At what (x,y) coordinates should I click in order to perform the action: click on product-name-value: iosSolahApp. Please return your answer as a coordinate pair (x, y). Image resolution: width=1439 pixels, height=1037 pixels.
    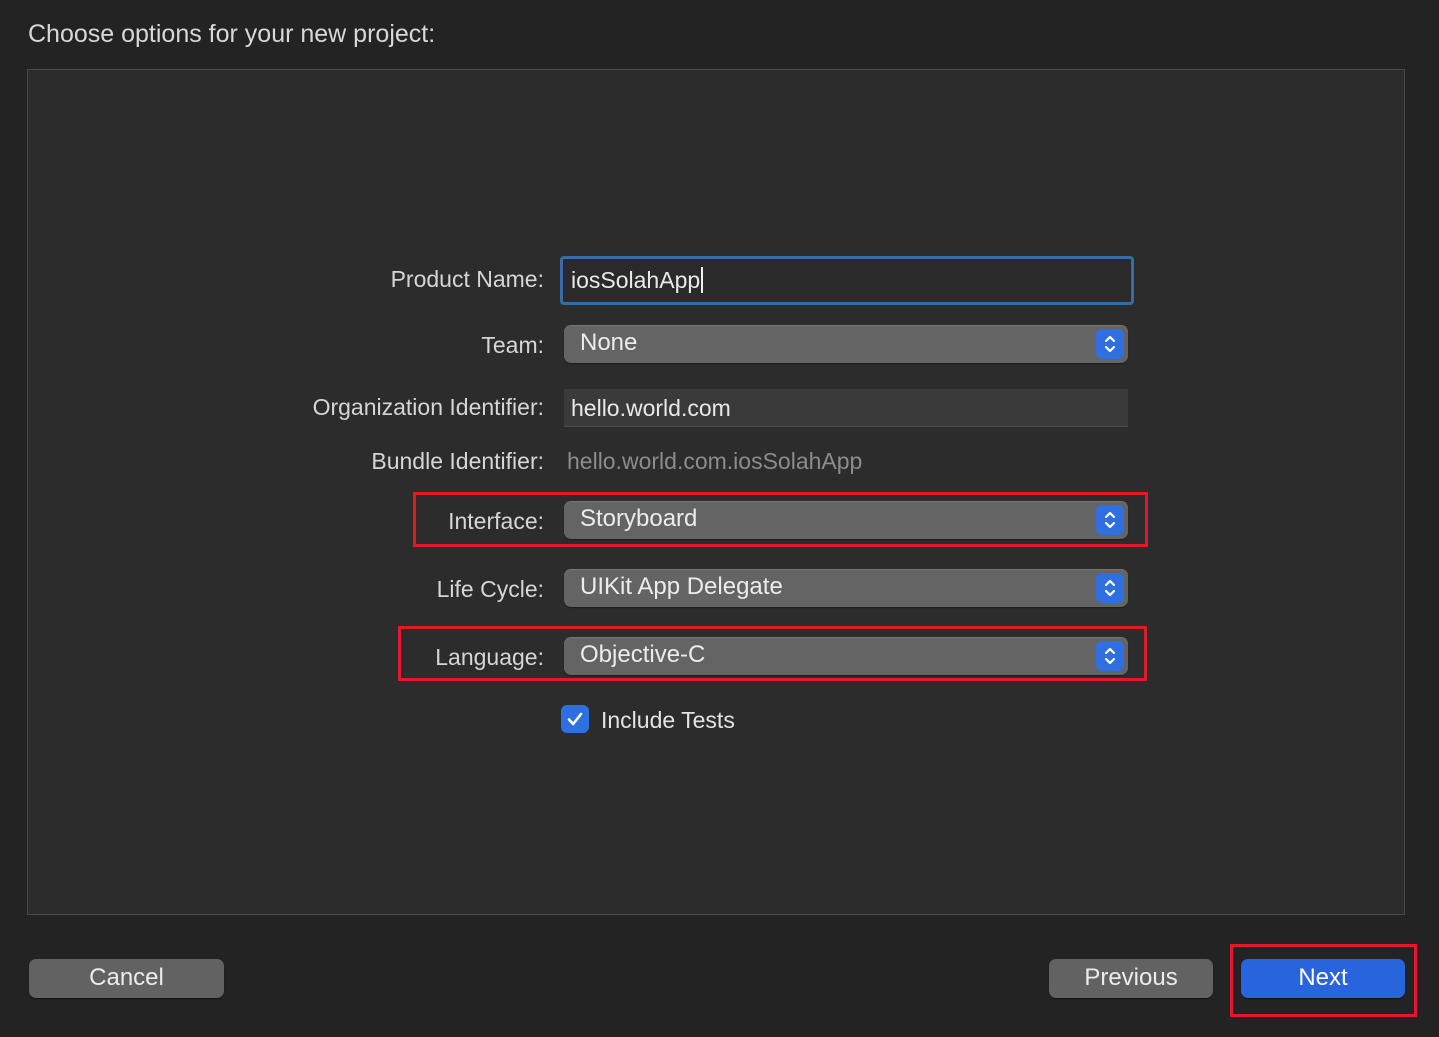
    Looking at the image, I should click on (636, 280).